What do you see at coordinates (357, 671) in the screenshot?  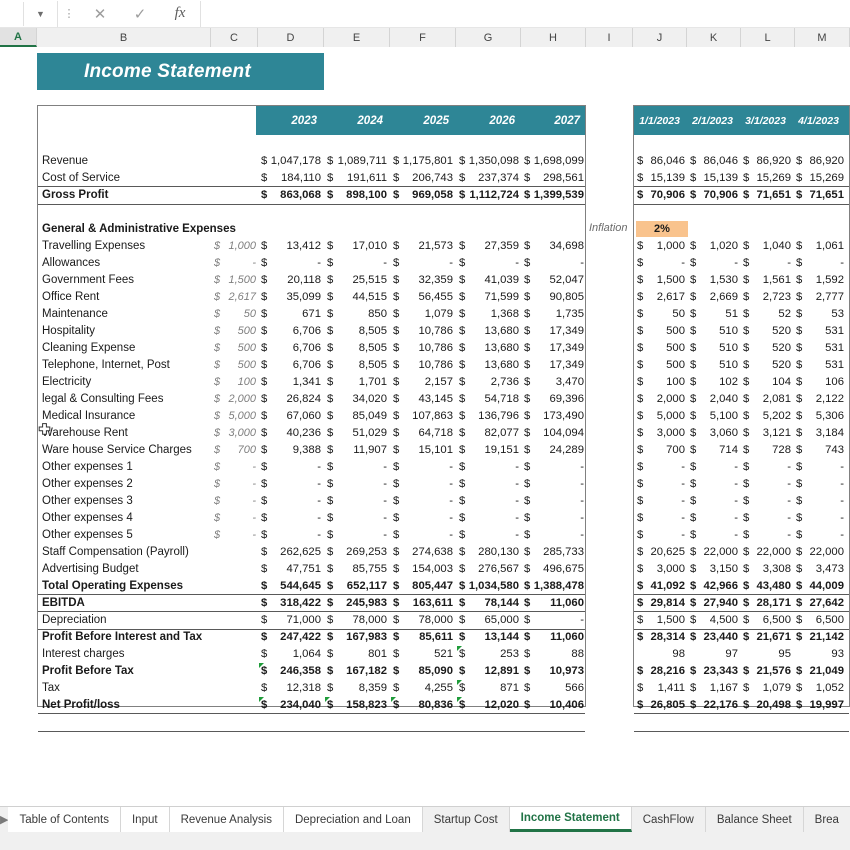 I see `annual-value-cell: $167,182` at bounding box center [357, 671].